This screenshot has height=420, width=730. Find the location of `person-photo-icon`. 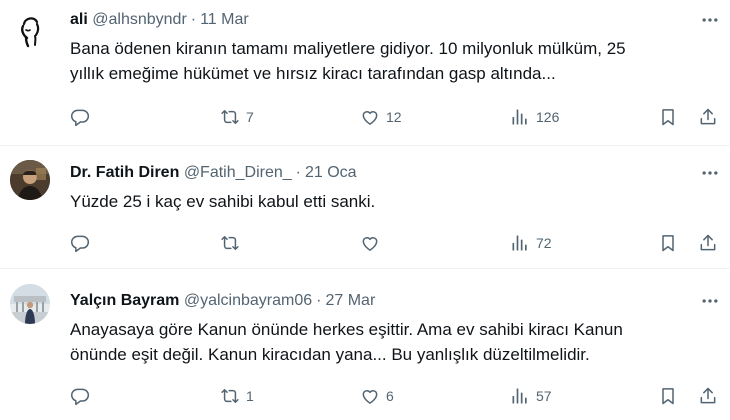

person-photo-icon is located at coordinates (30, 180).